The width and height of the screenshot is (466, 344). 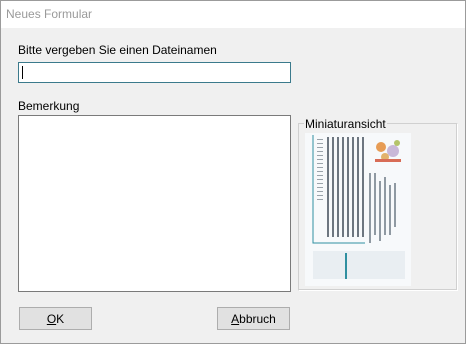 What do you see at coordinates (49, 106) in the screenshot?
I see `remark-label: Bemerkung` at bounding box center [49, 106].